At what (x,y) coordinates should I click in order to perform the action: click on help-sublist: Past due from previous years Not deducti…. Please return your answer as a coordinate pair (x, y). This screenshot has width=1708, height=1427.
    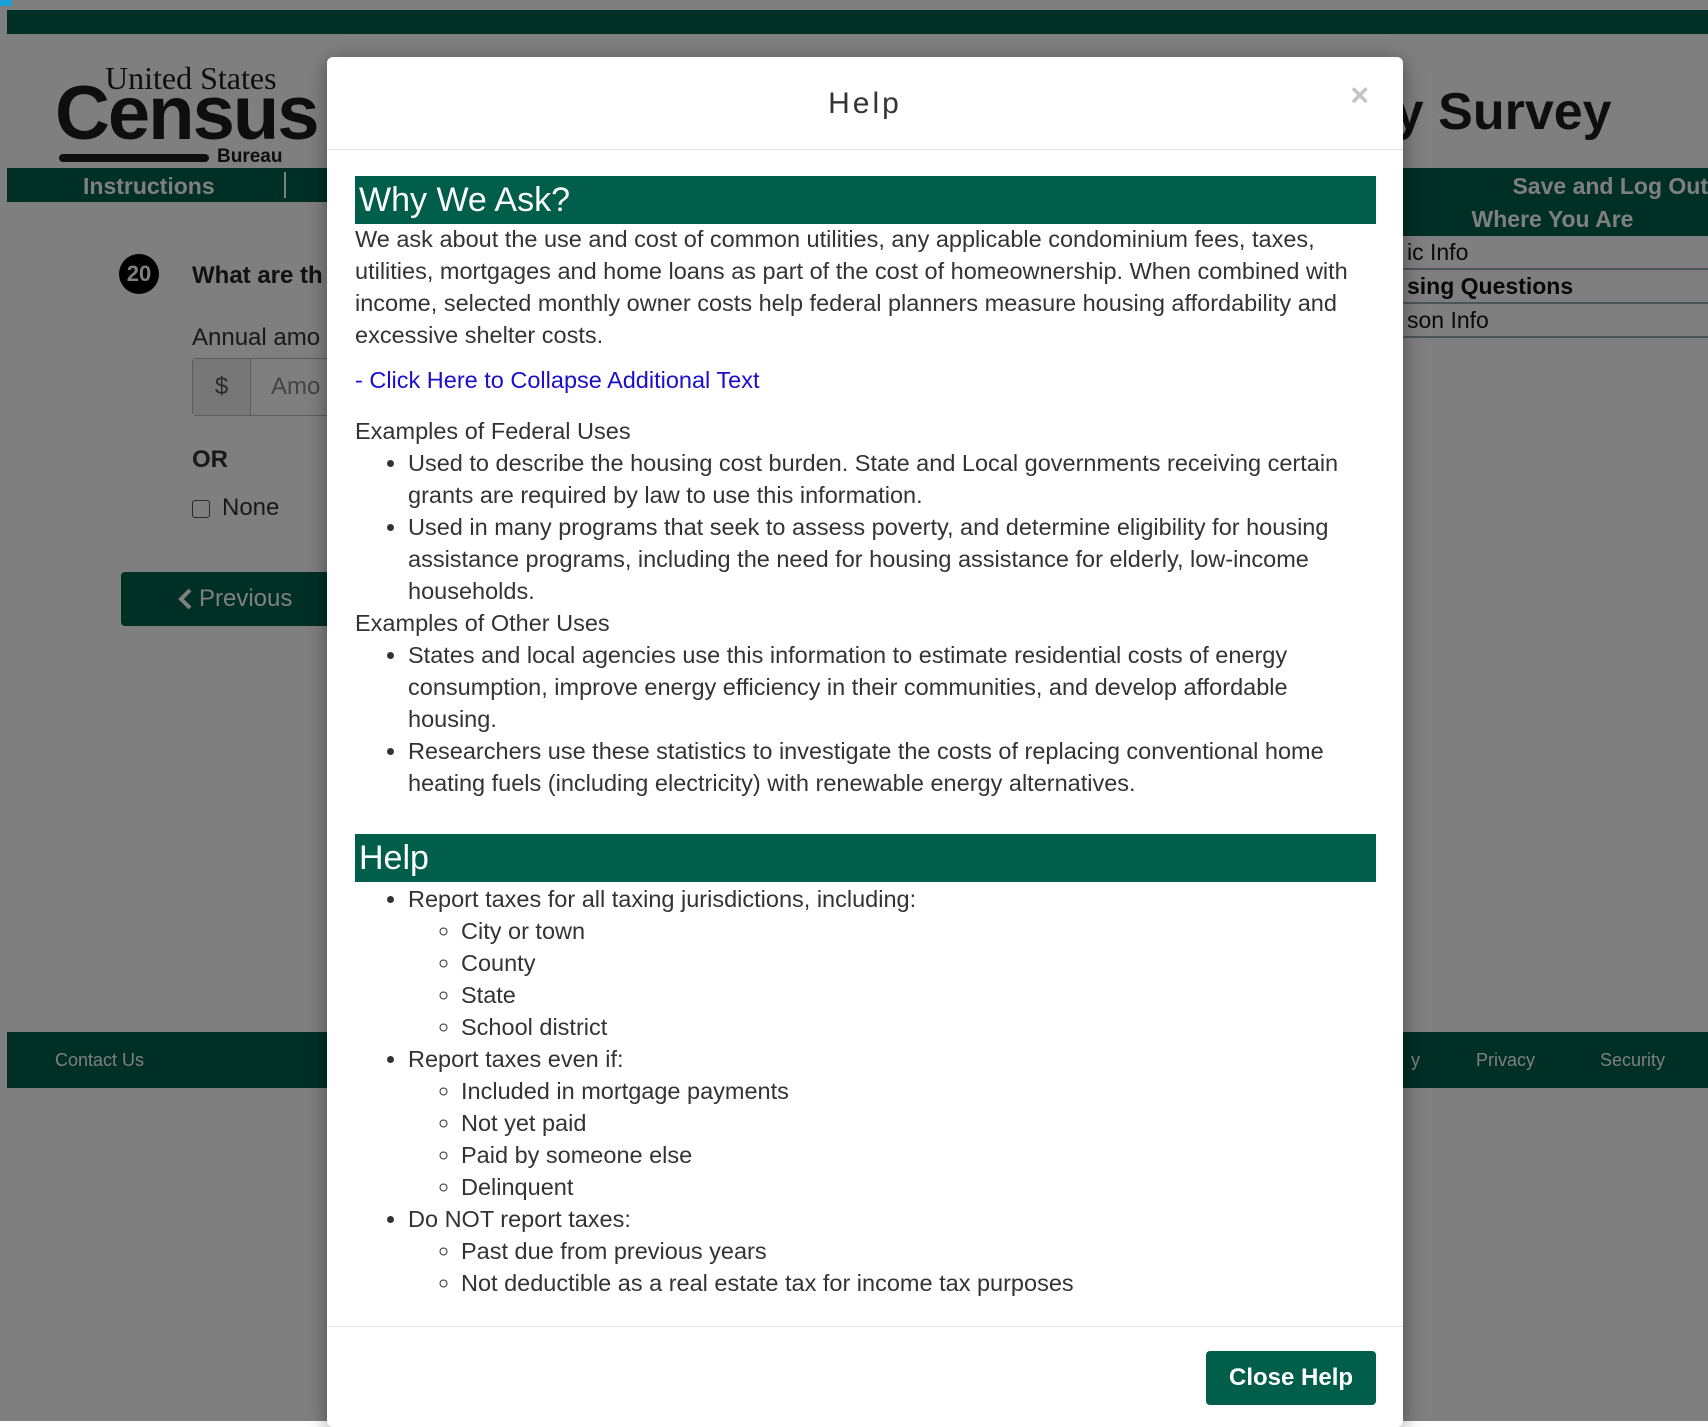
    Looking at the image, I should click on (892, 1267).